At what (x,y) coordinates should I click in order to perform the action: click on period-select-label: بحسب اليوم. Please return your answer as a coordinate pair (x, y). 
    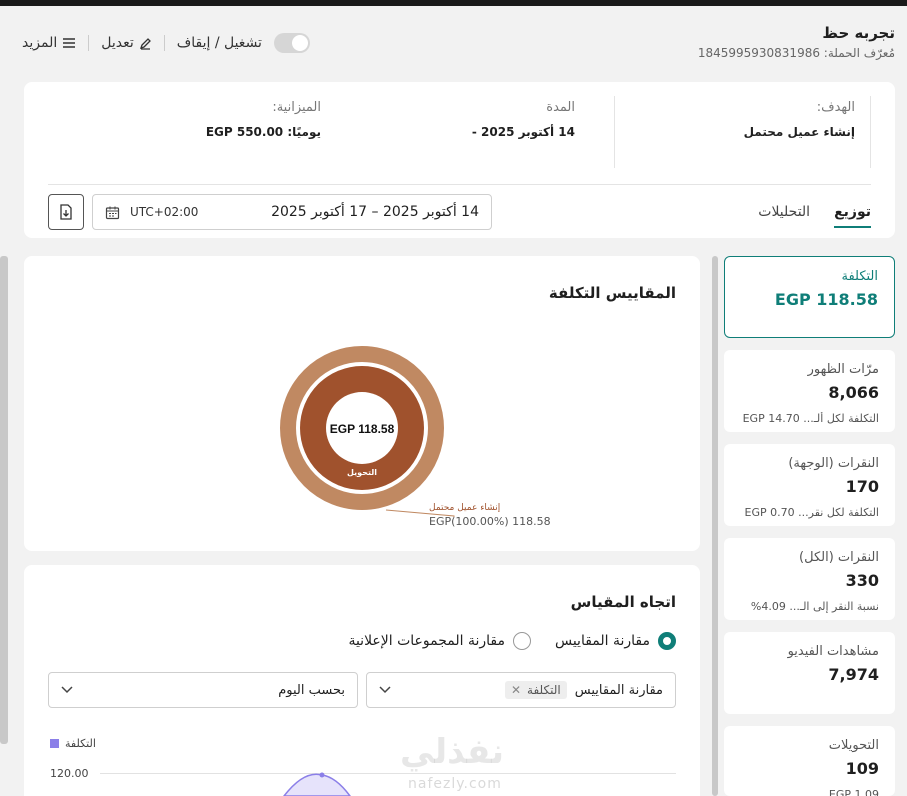
    Looking at the image, I should click on (311, 690).